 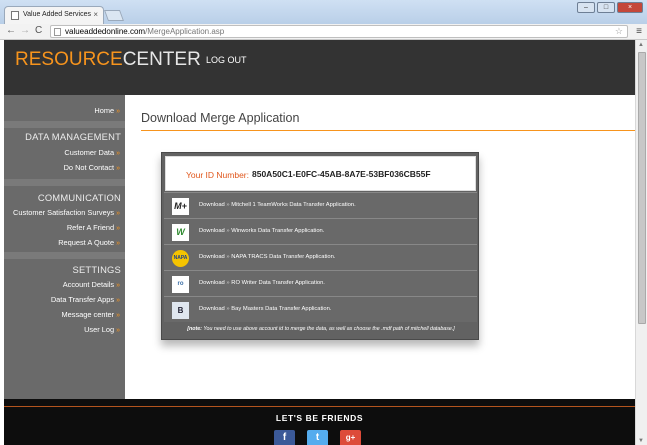 I want to click on social-links: f t g+, so click(x=317, y=437).